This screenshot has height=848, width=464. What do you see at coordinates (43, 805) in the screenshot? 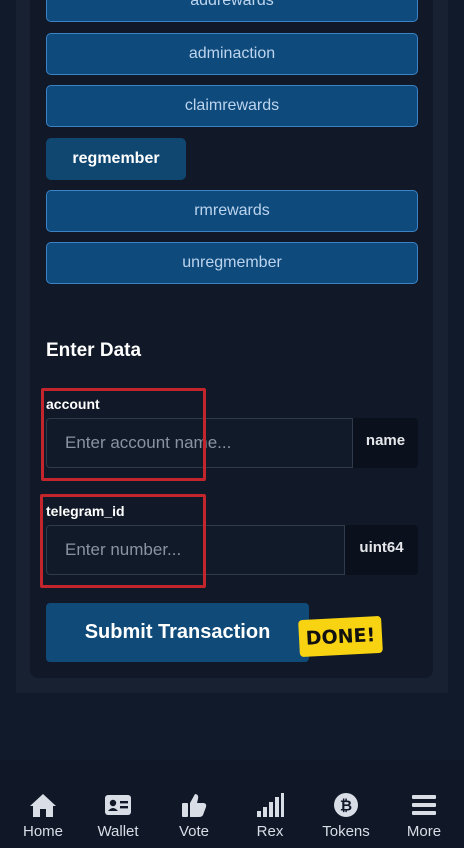
I see `home-icon` at bounding box center [43, 805].